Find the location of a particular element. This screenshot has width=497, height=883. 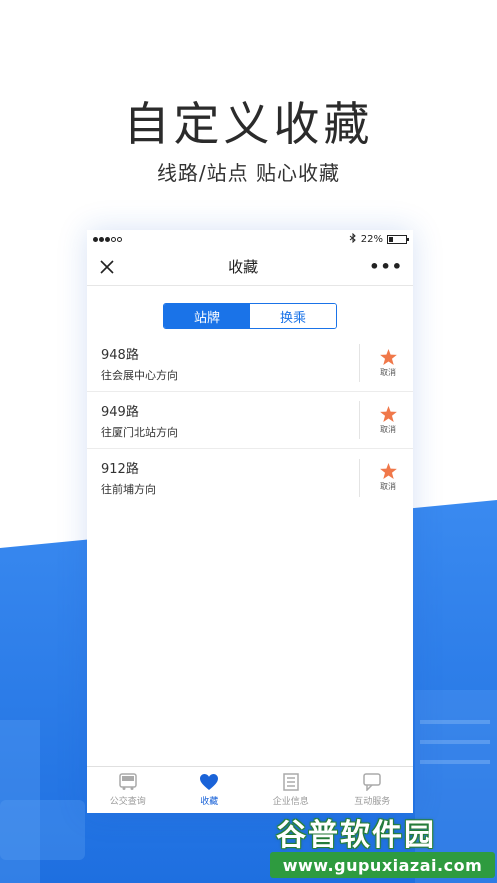

heart-icon is located at coordinates (209, 782).